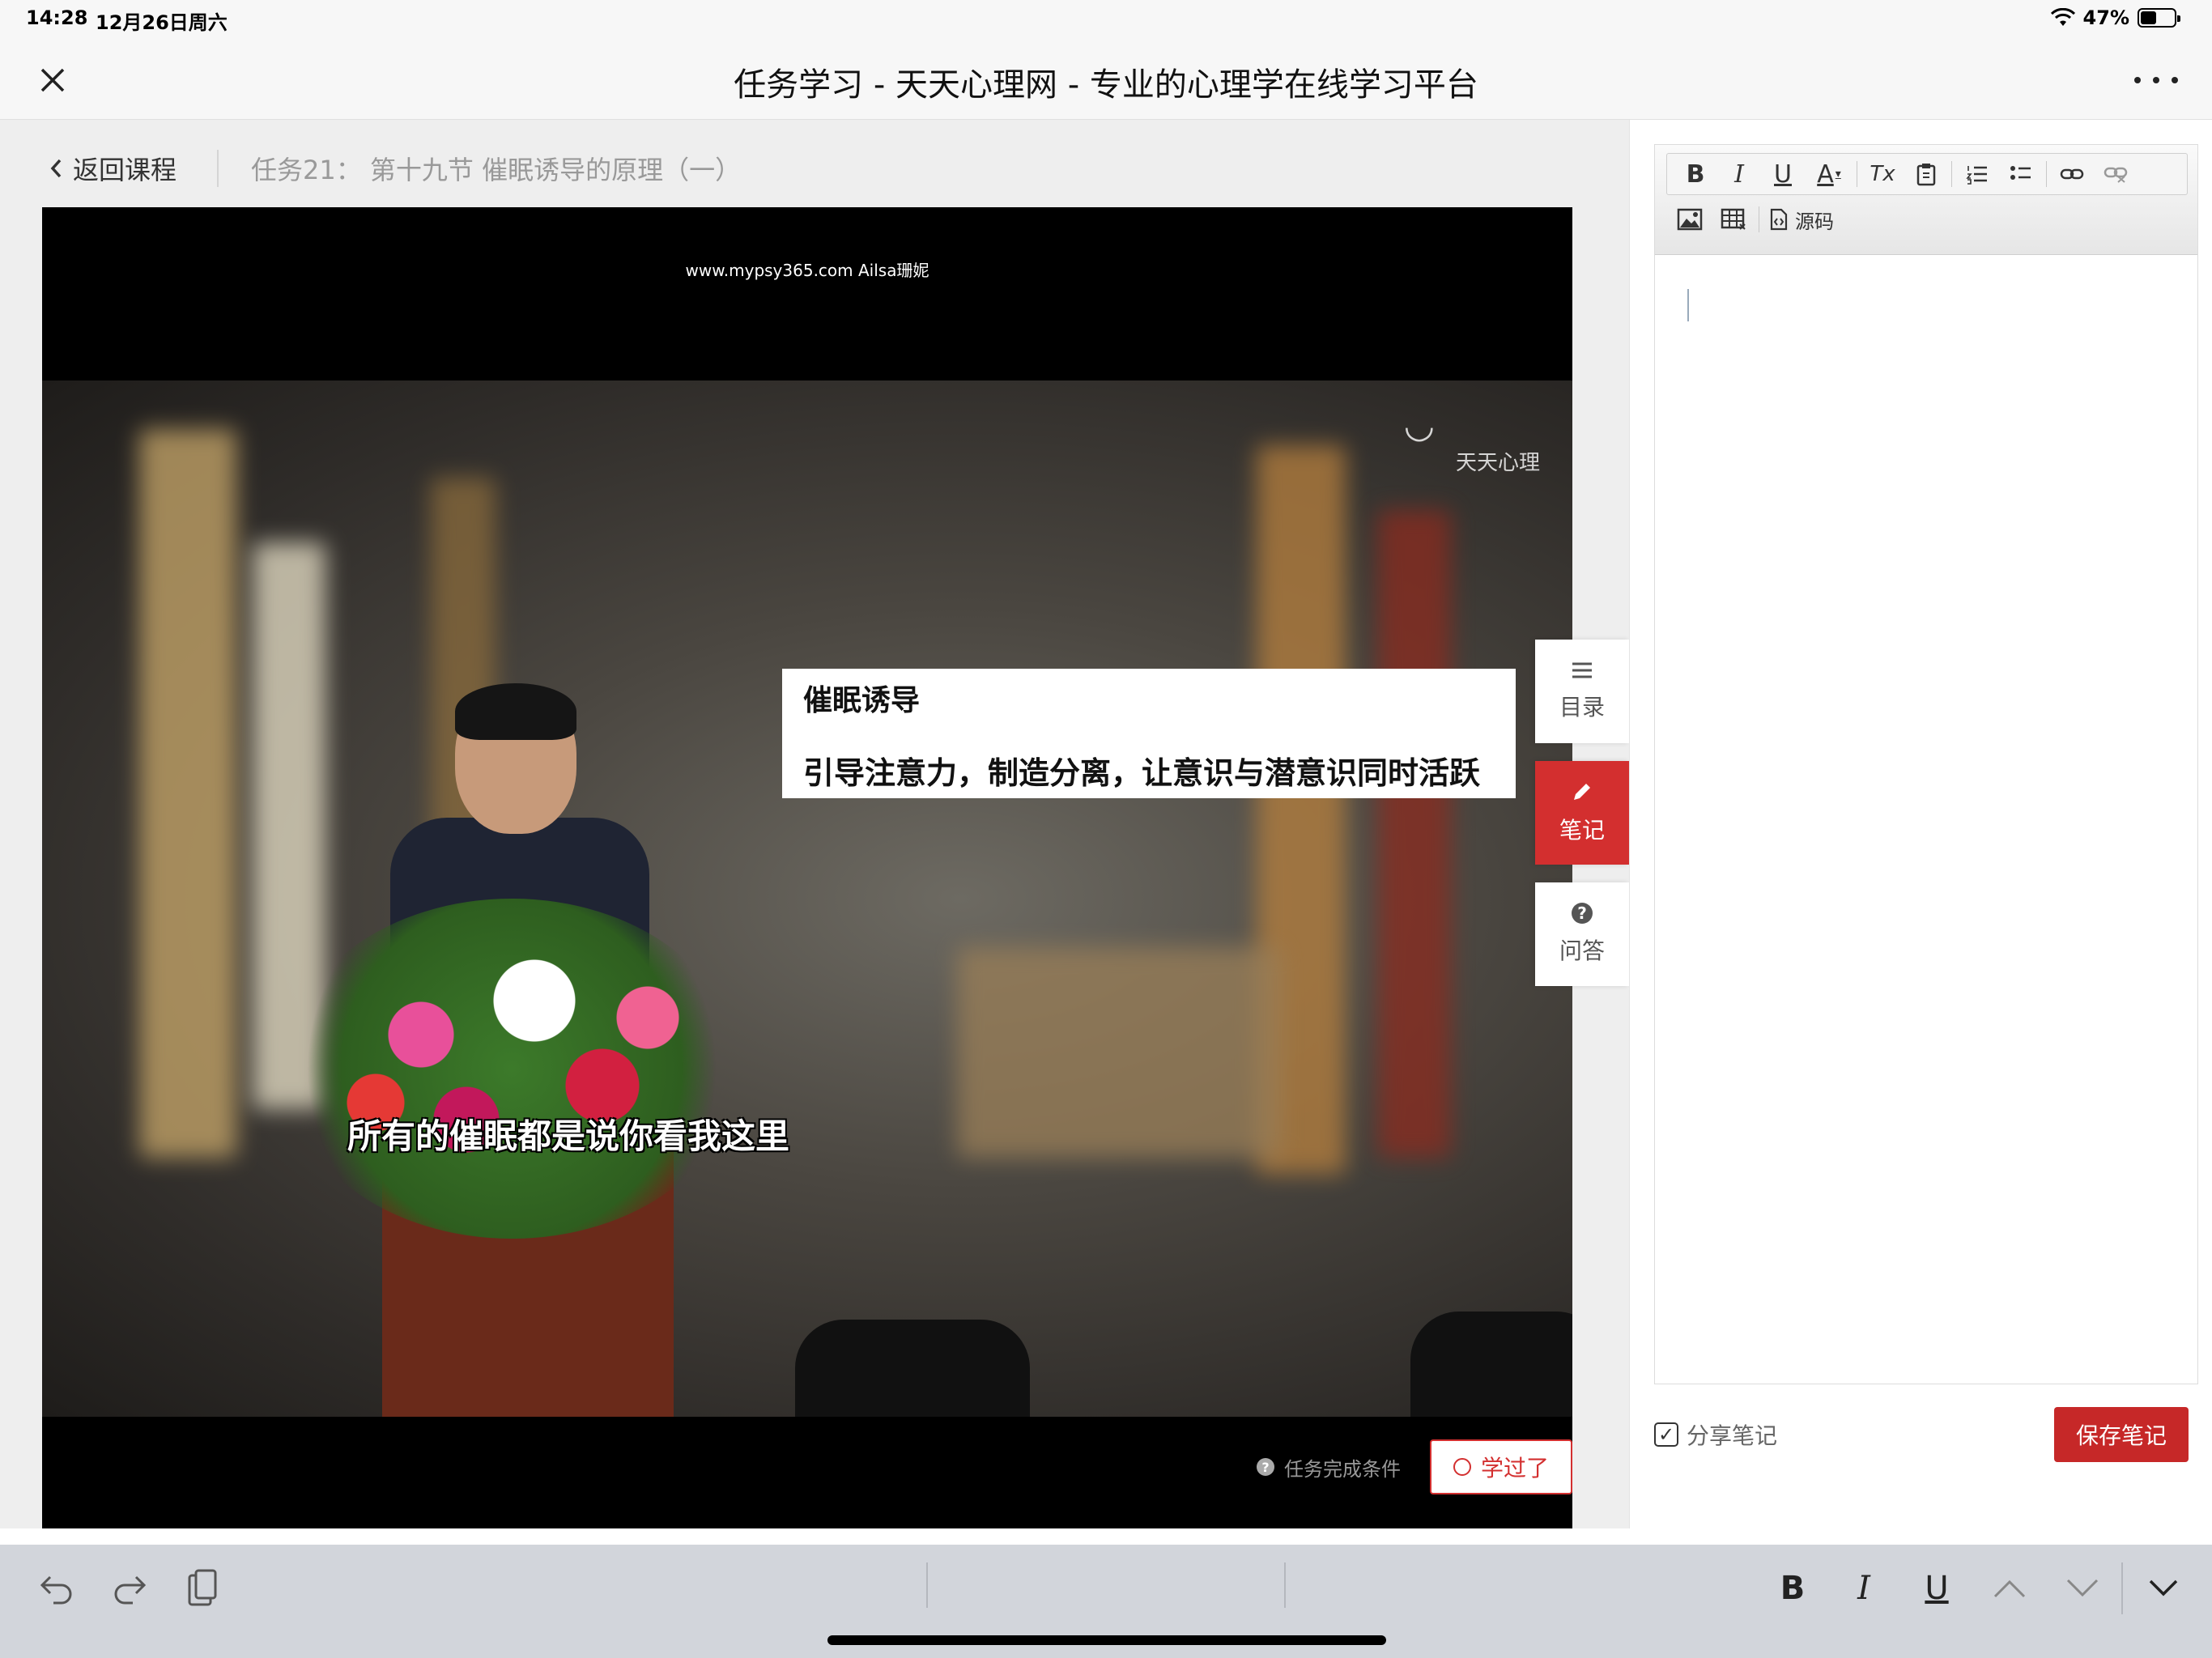 This screenshot has width=2212, height=1658. What do you see at coordinates (1106, 85) in the screenshot?
I see `page-title: 任务学习 - 天天心理网 - 专业的心理学在线学习平台` at bounding box center [1106, 85].